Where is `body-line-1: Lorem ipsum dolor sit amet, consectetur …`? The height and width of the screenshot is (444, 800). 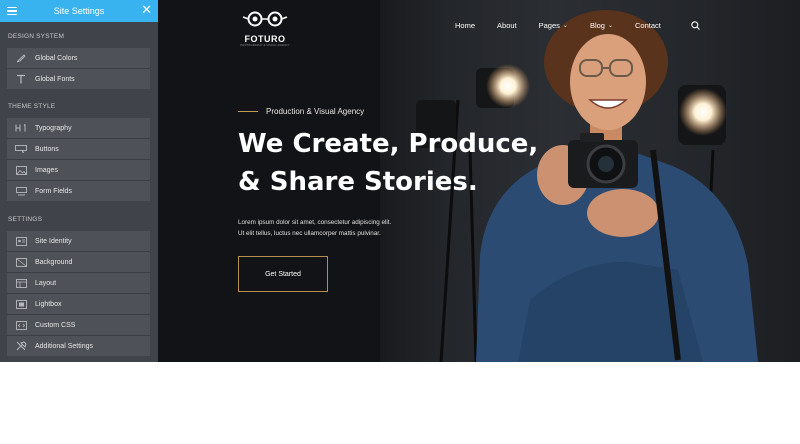 body-line-1: Lorem ipsum dolor sit amet, consectetur … is located at coordinates (315, 222).